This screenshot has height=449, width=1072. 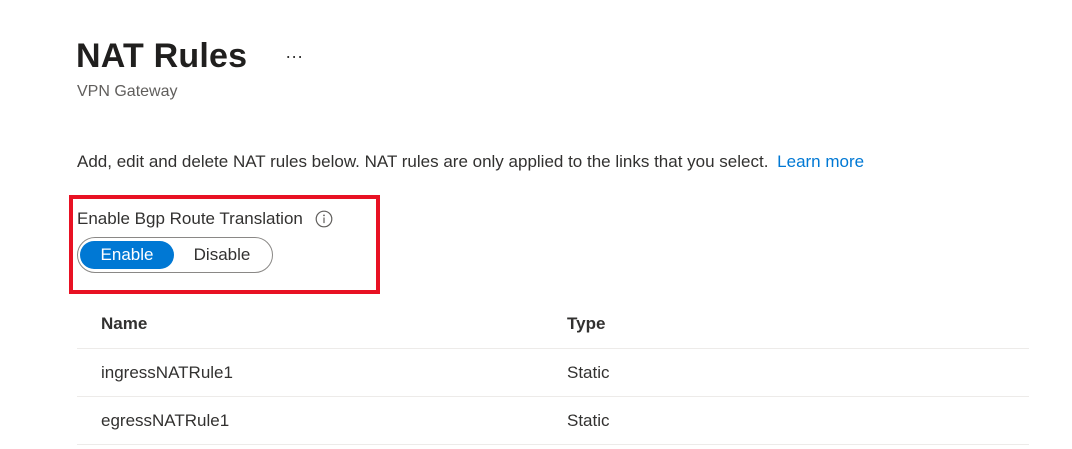 I want to click on page-title: NAT Rules, so click(x=162, y=56).